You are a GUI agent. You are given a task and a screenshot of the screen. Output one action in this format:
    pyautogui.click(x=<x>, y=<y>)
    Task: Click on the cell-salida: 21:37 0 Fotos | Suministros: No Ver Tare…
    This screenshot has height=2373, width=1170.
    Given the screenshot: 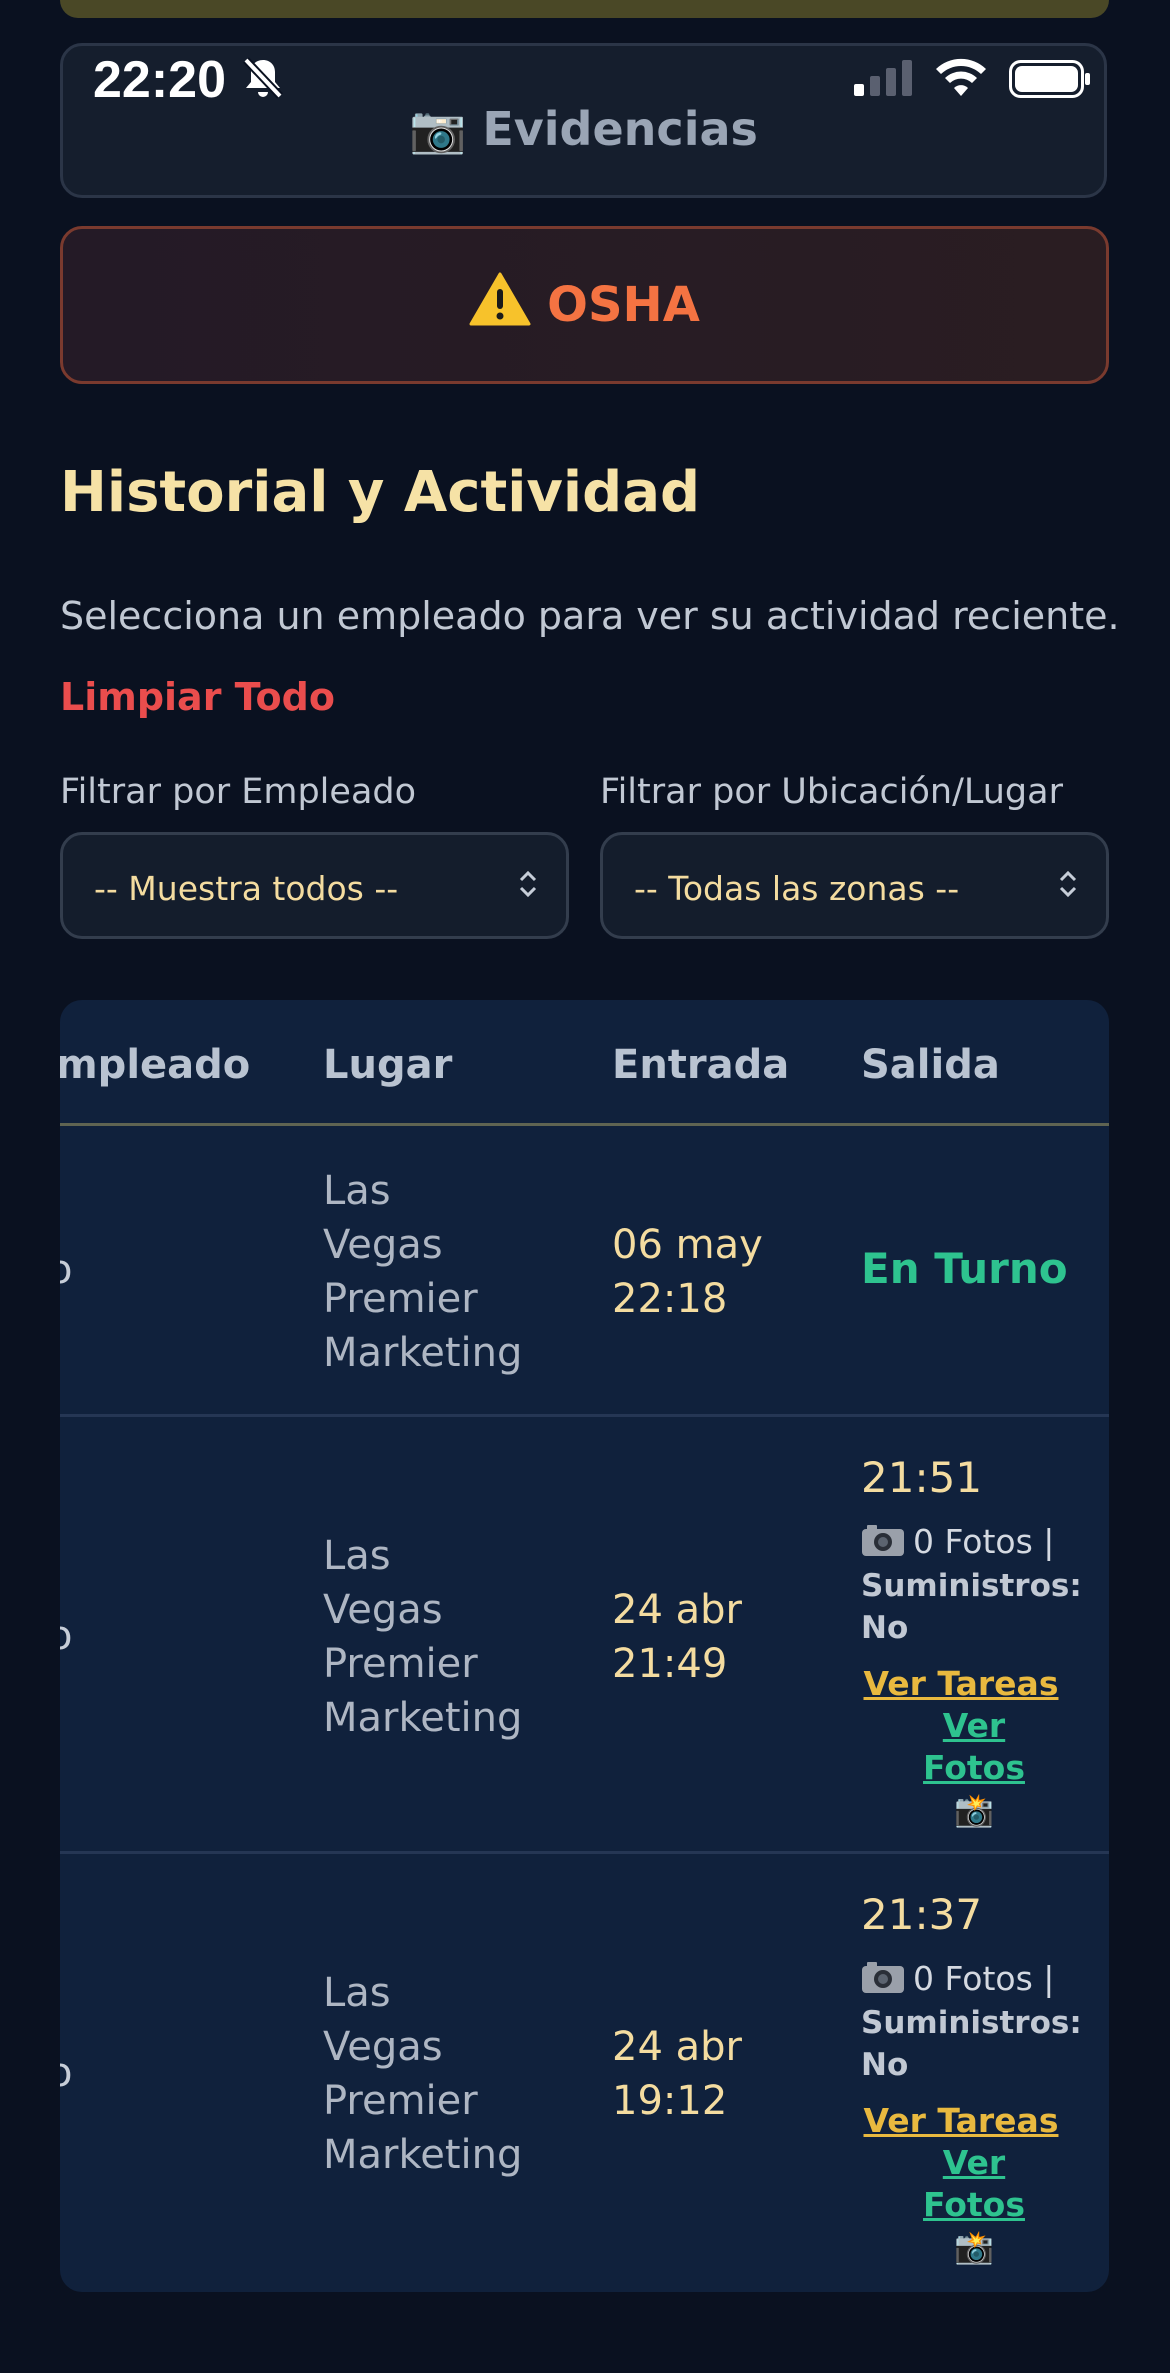 What is the action you would take?
    pyautogui.click(x=976, y=2079)
    